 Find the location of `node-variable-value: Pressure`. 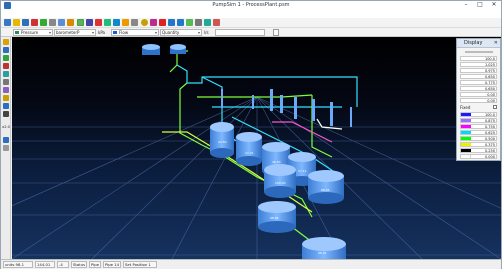

node-variable-value: Pressure is located at coordinates (30, 32).